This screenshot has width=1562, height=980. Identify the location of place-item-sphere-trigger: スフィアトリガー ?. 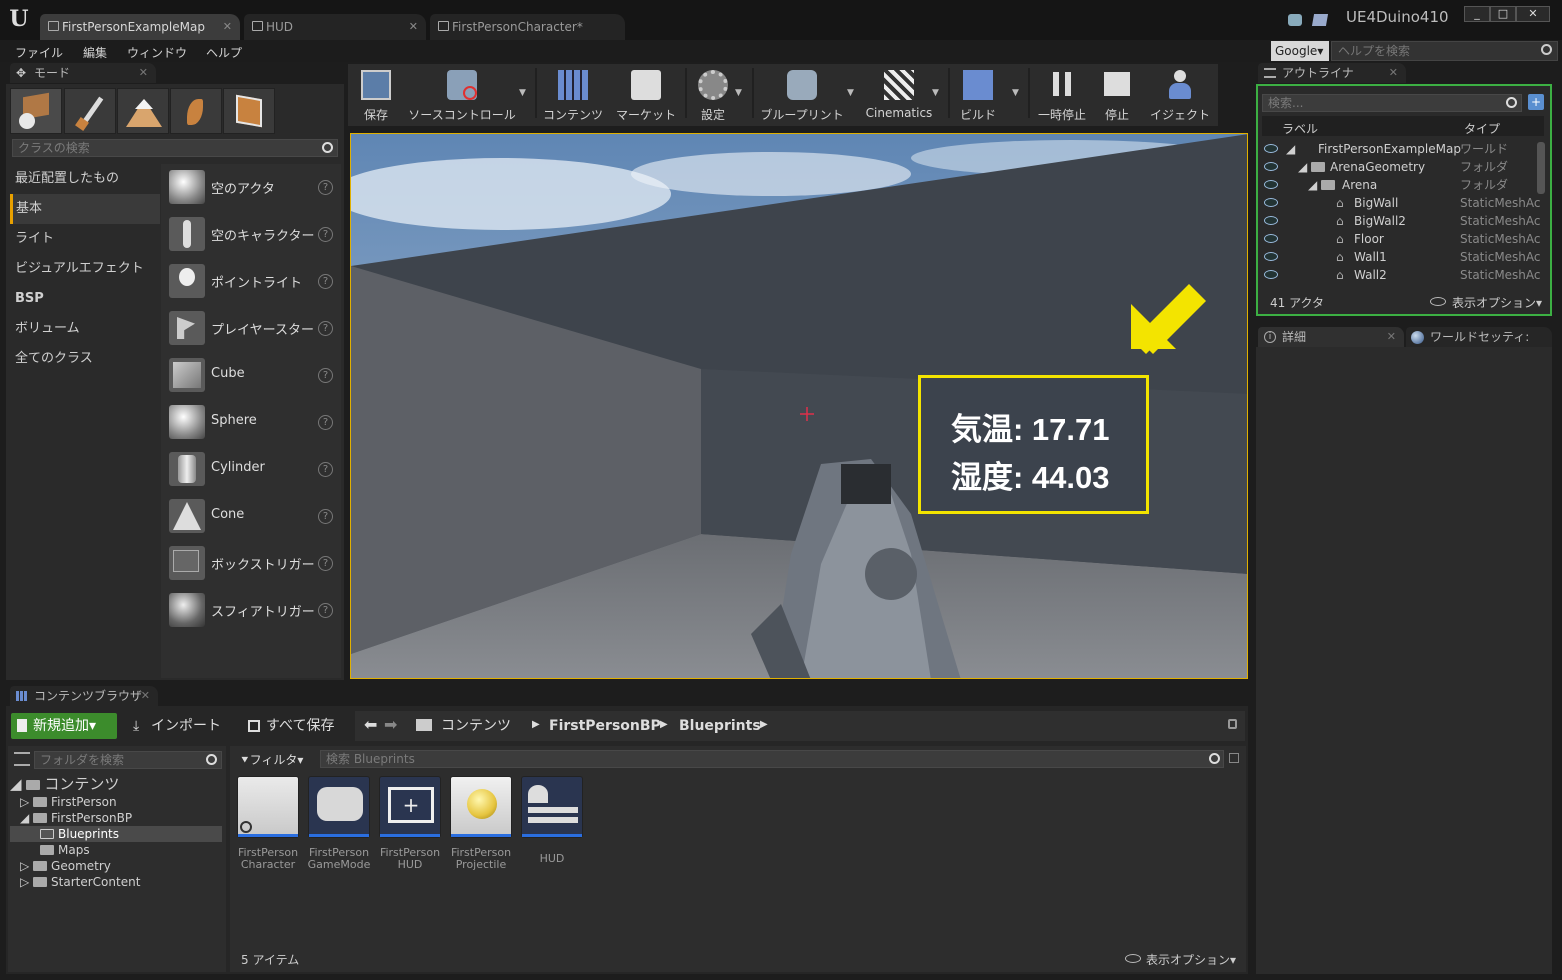
(251, 610).